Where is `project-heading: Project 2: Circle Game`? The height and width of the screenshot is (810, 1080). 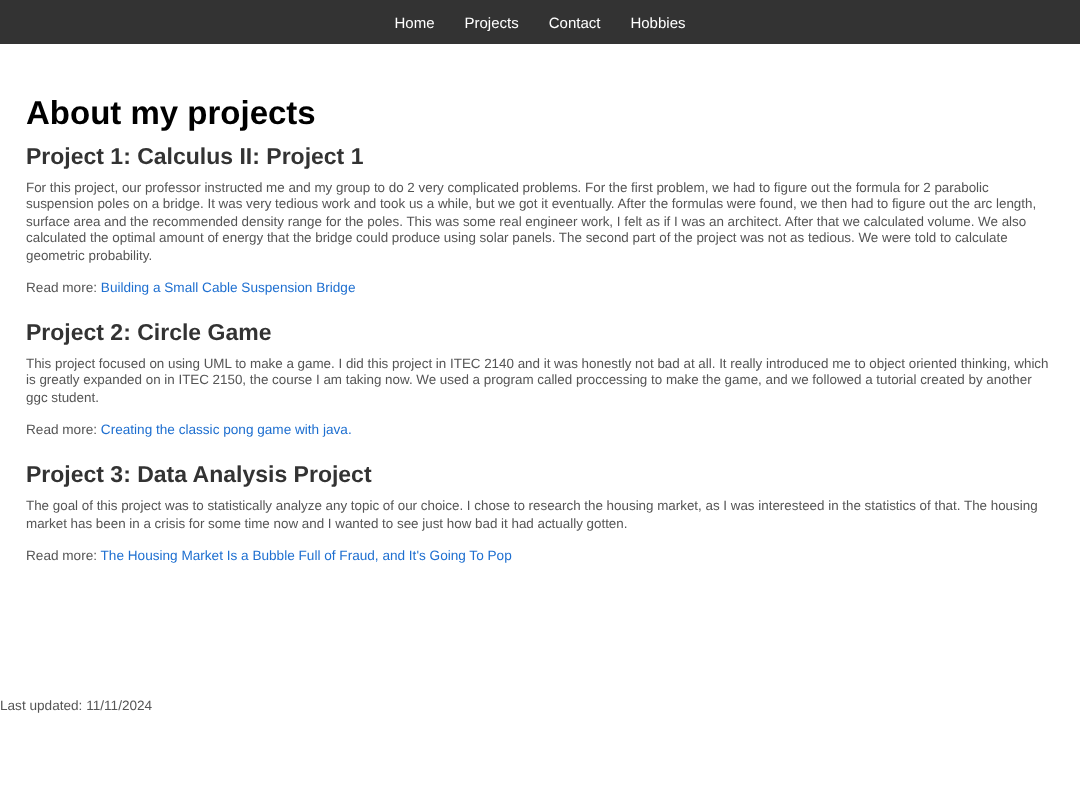 project-heading: Project 2: Circle Game is located at coordinates (150, 334).